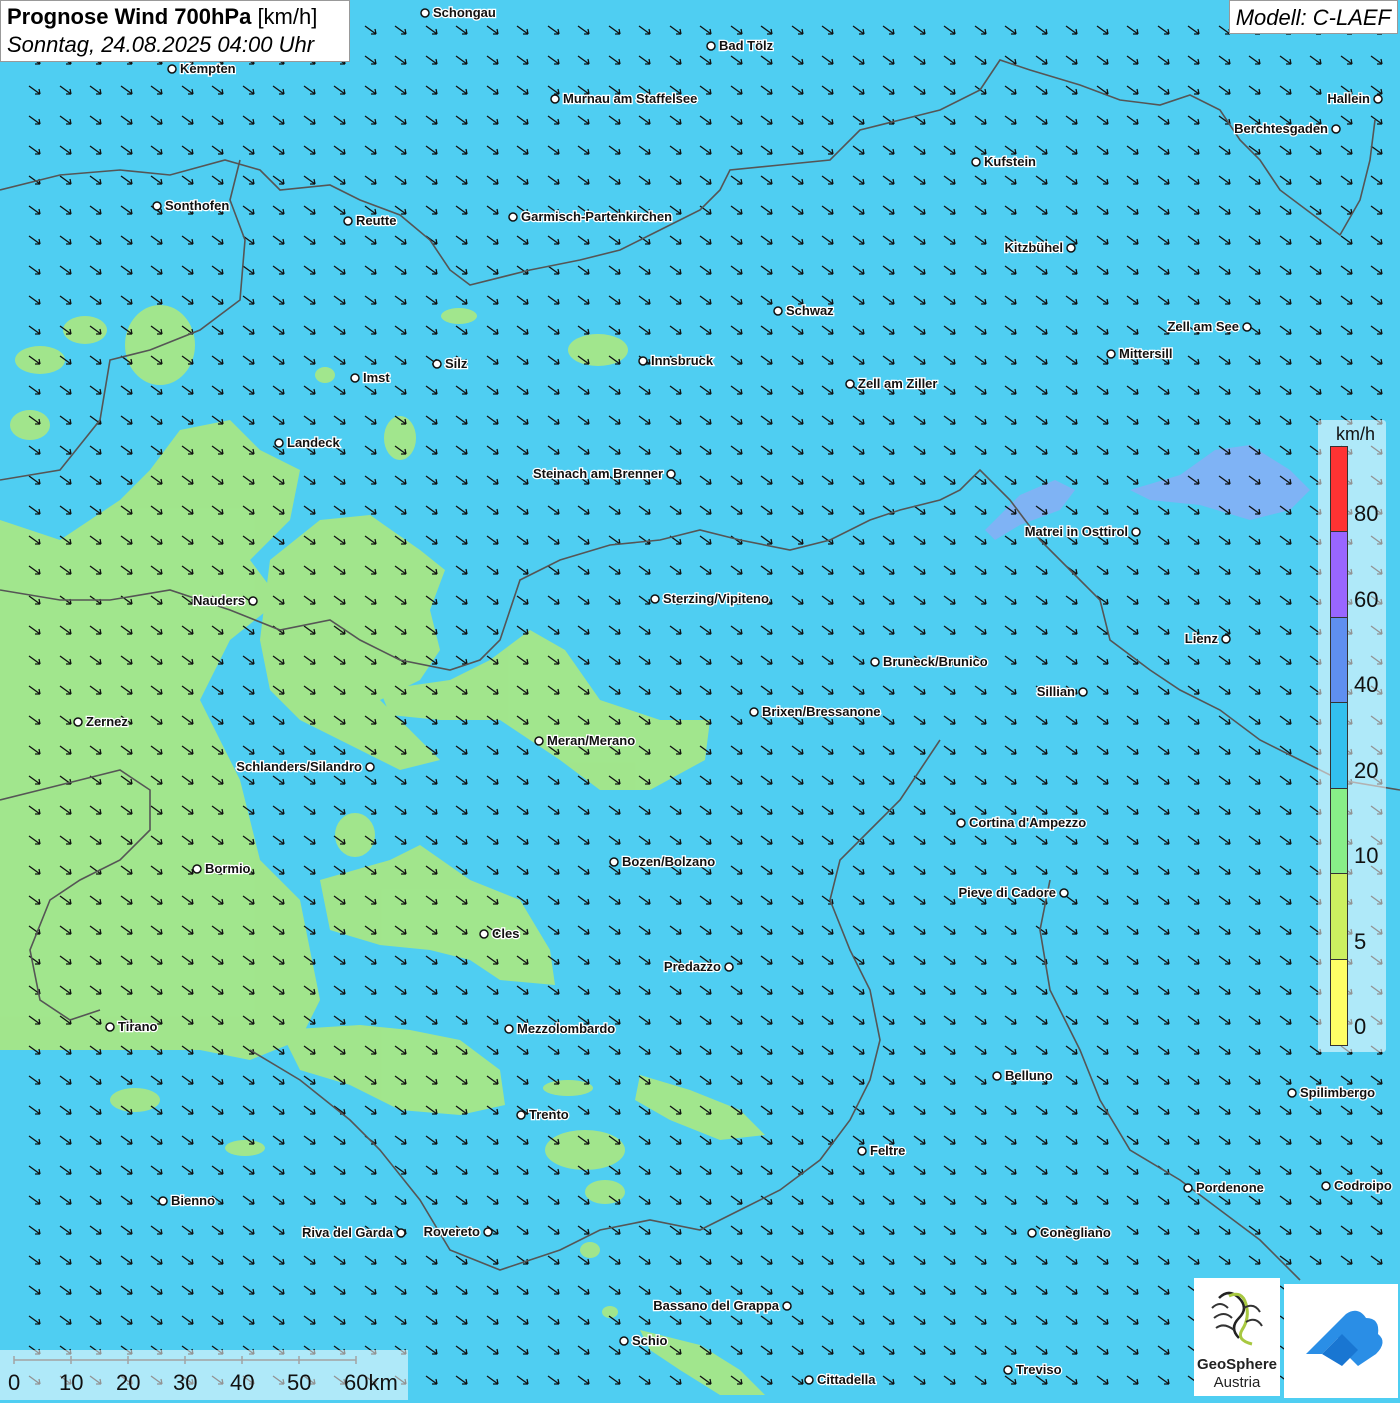 The height and width of the screenshot is (1403, 1400). I want to click on city-label: Garmisch-Partenkirchen, so click(596, 216).